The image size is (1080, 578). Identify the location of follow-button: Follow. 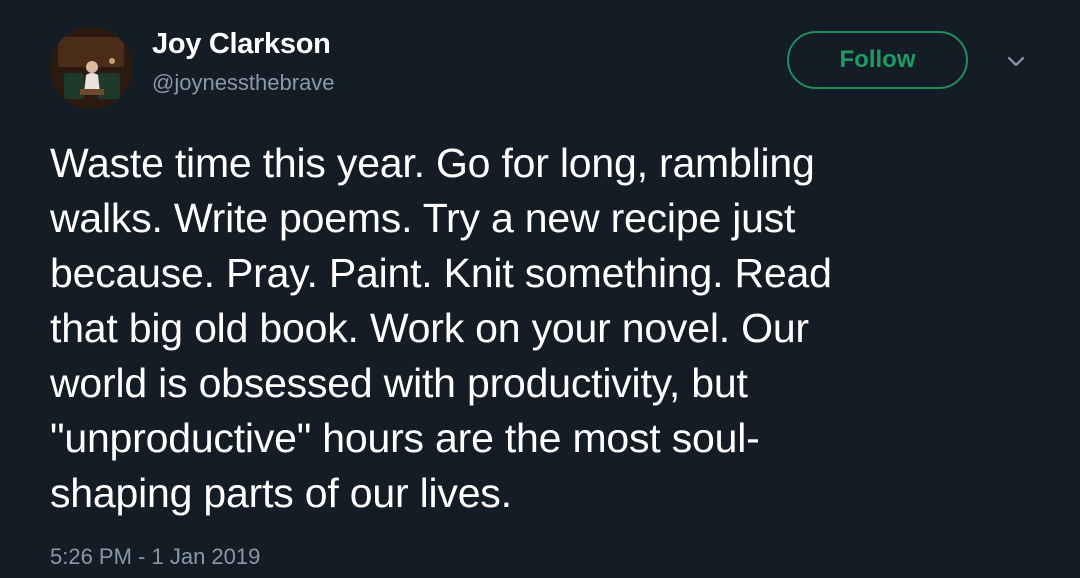
(877, 60).